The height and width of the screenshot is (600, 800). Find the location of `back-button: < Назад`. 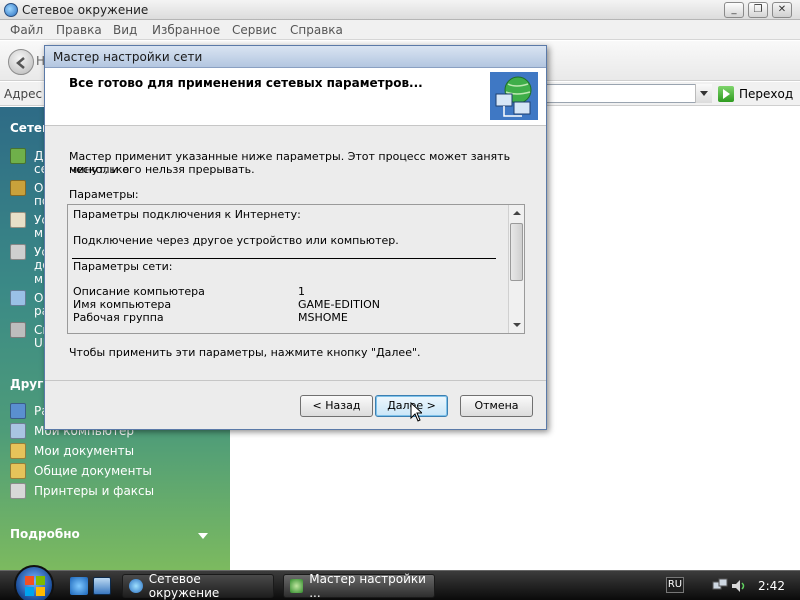

back-button: < Назад is located at coordinates (336, 406).